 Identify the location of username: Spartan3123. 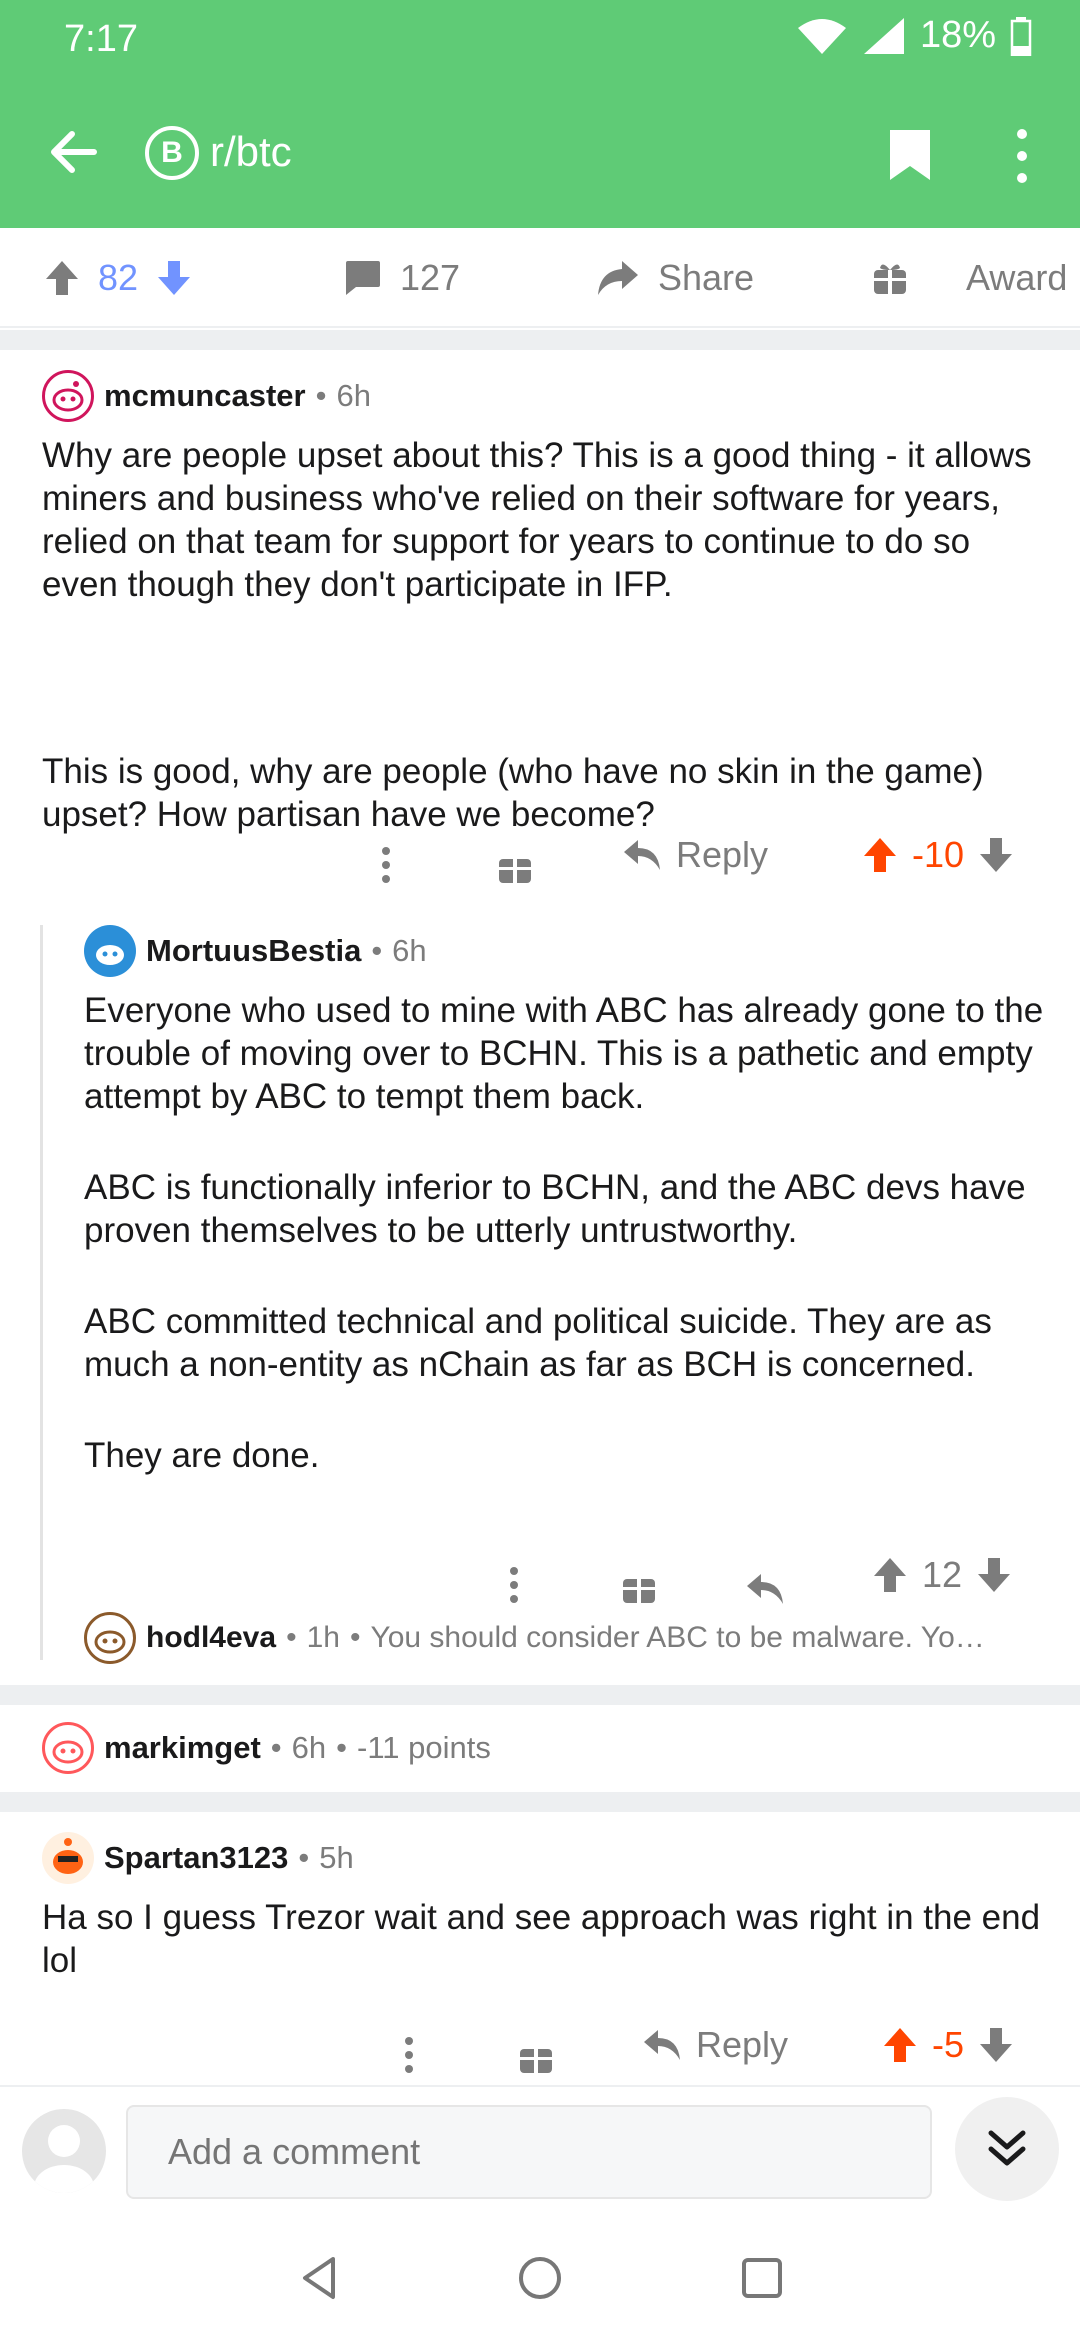
(196, 1858).